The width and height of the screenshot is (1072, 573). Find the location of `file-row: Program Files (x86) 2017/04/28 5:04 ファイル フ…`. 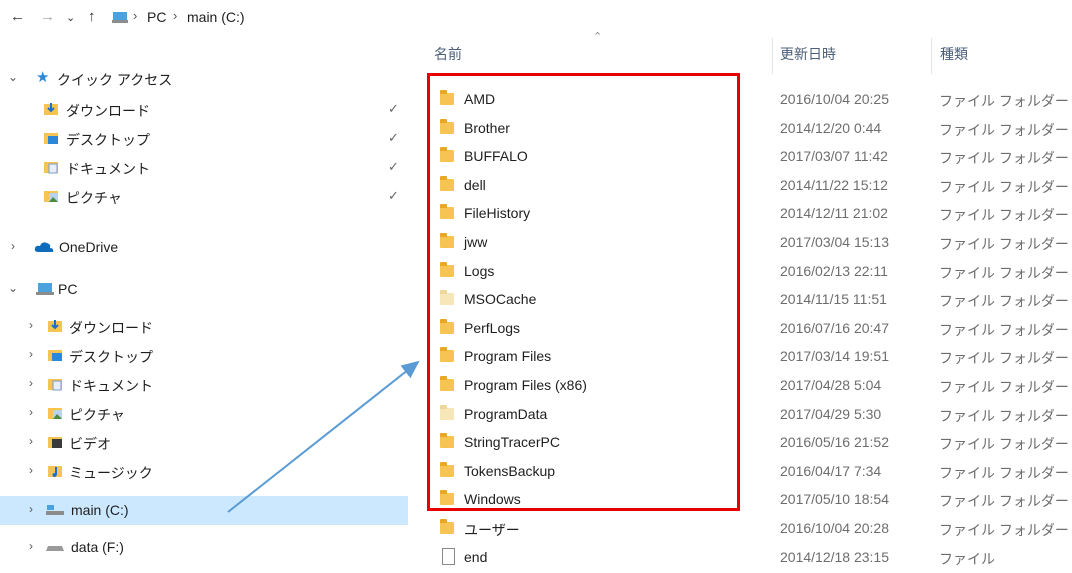

file-row: Program Files (x86) 2017/04/28 5:04 ファイル フ… is located at coordinates (746, 385).